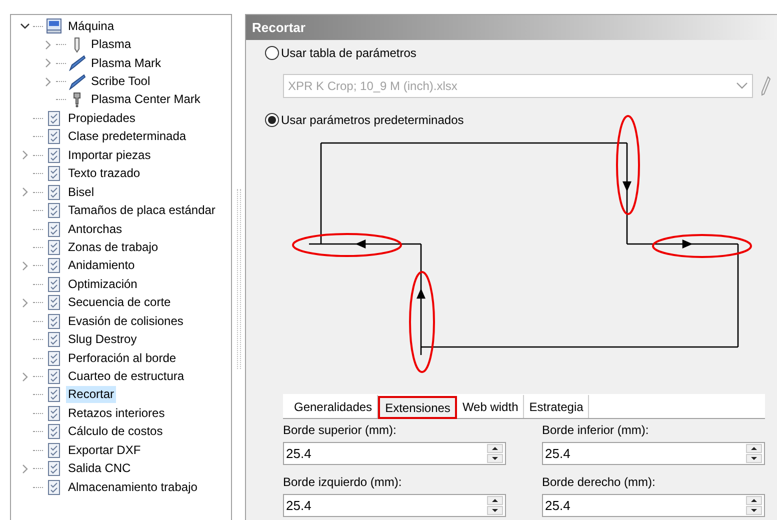 Image resolution: width=777 pixels, height=520 pixels. What do you see at coordinates (372, 120) in the screenshot?
I see `radio-label: Usar parámetros predeterminados` at bounding box center [372, 120].